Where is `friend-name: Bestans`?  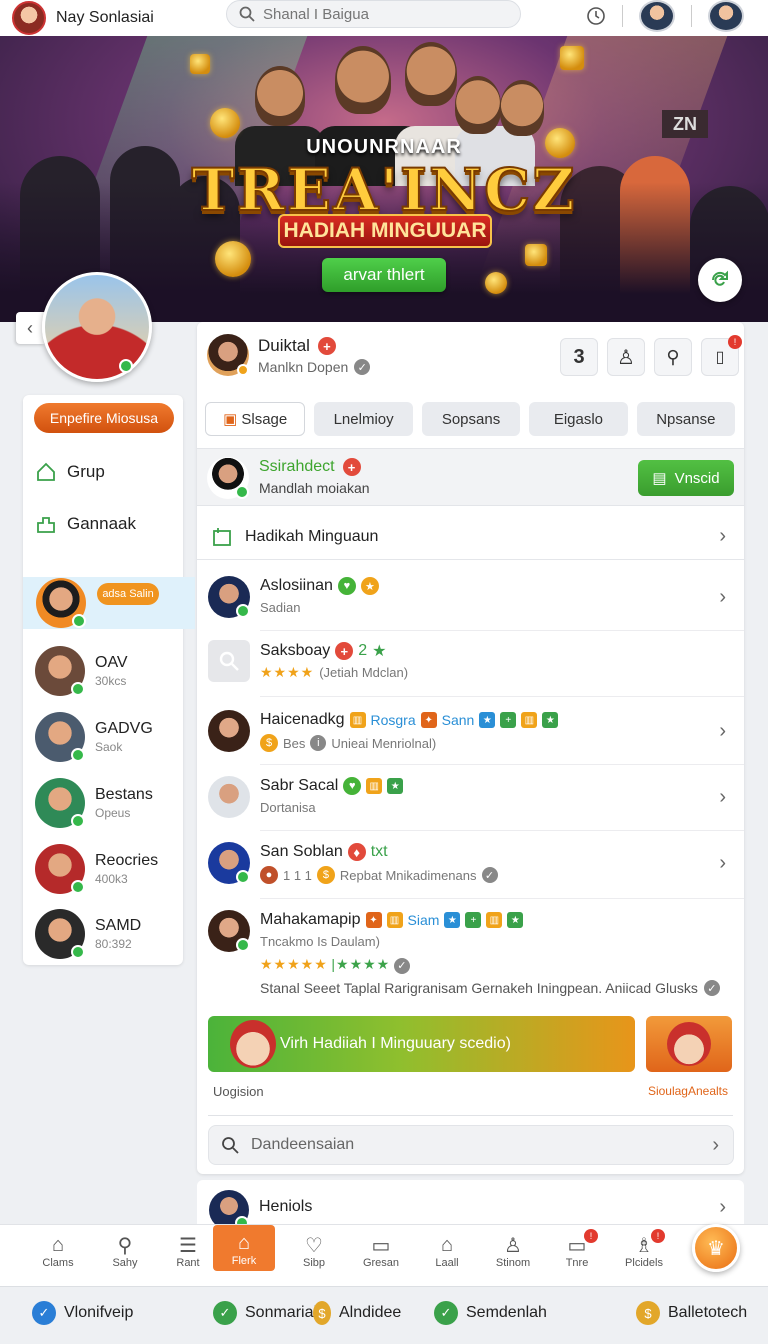
friend-name: Bestans is located at coordinates (124, 794).